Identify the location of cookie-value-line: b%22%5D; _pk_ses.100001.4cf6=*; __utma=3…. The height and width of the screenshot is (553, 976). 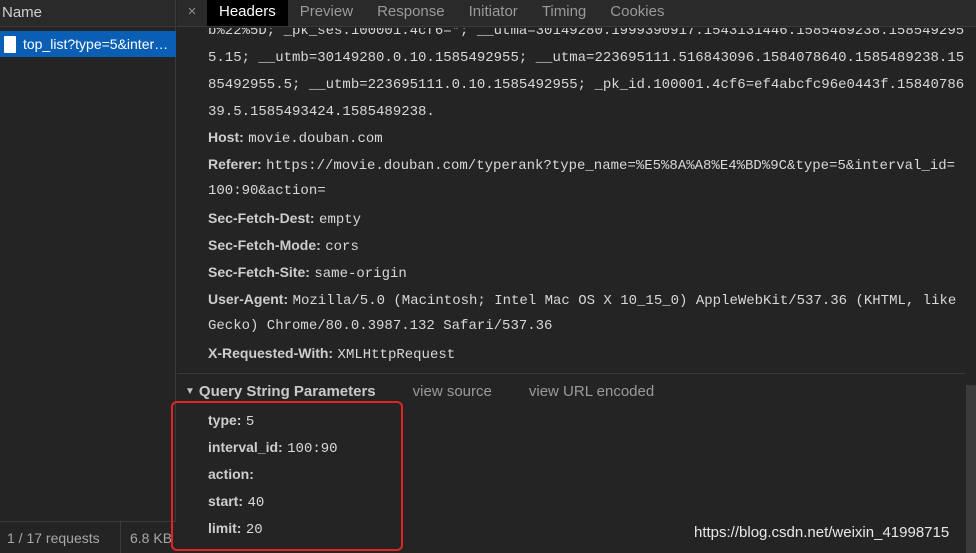
(586, 33).